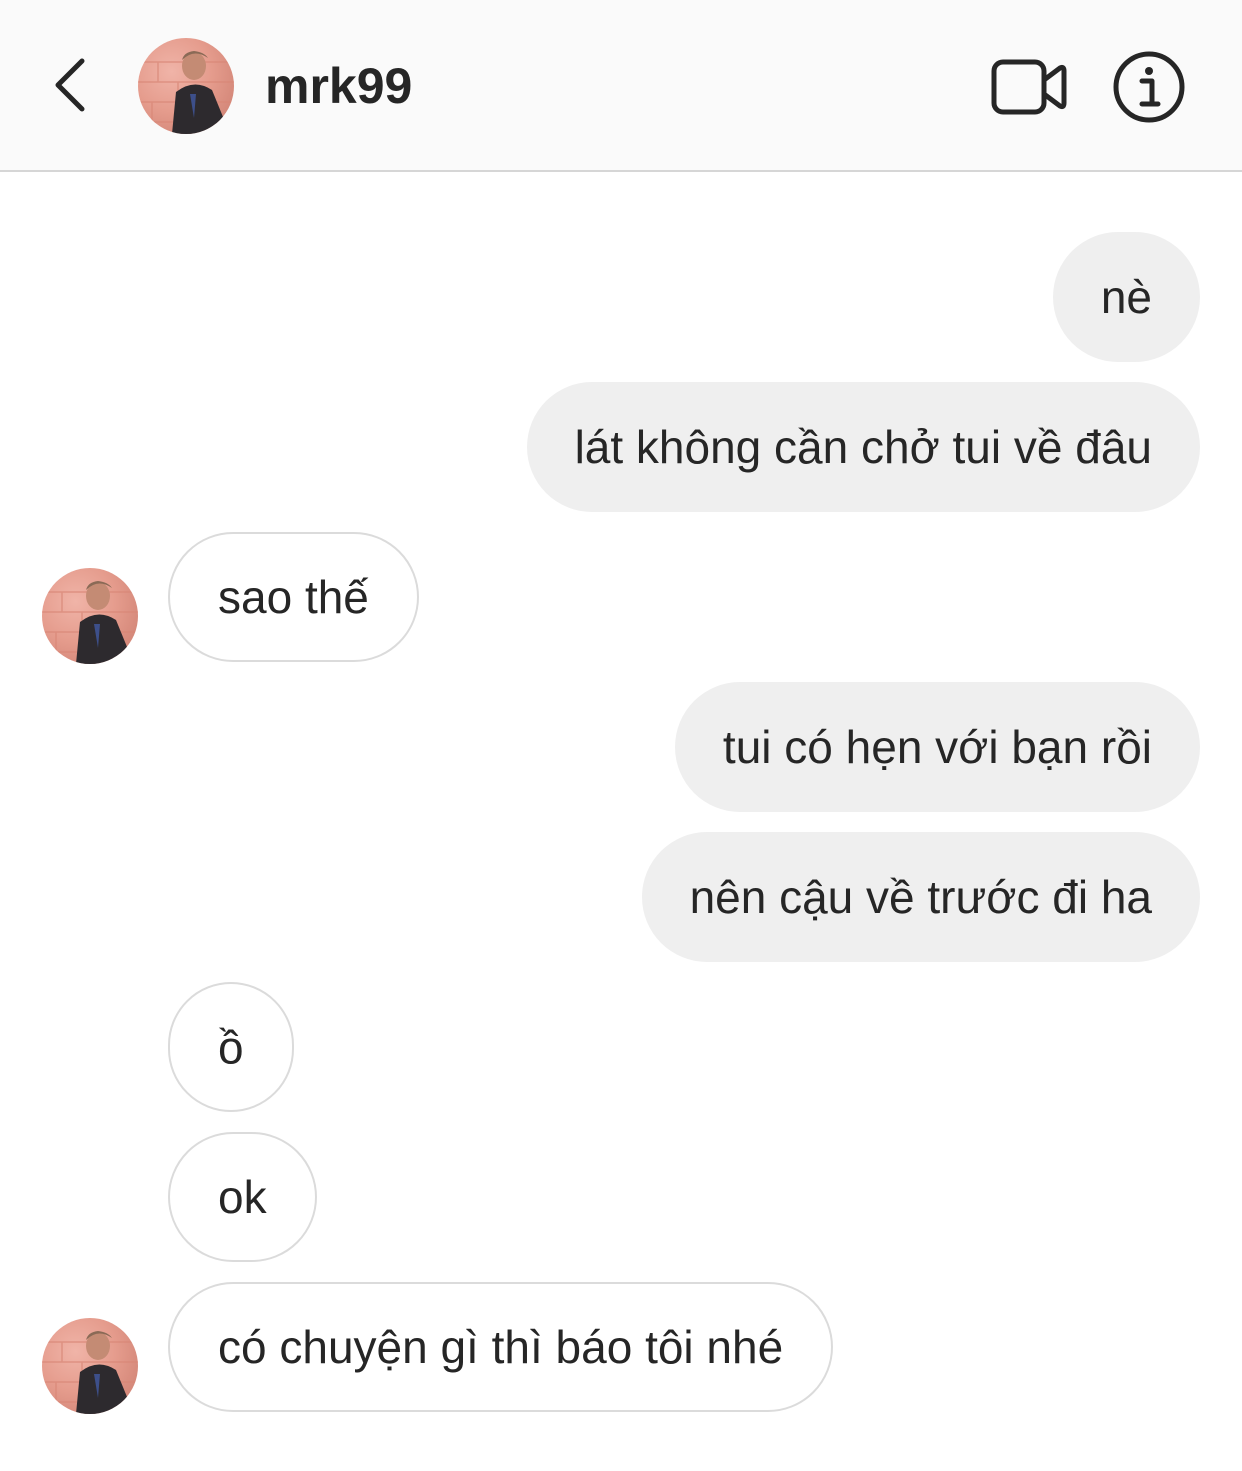 The height and width of the screenshot is (1471, 1242). I want to click on chevron-left-icon, so click(70, 85).